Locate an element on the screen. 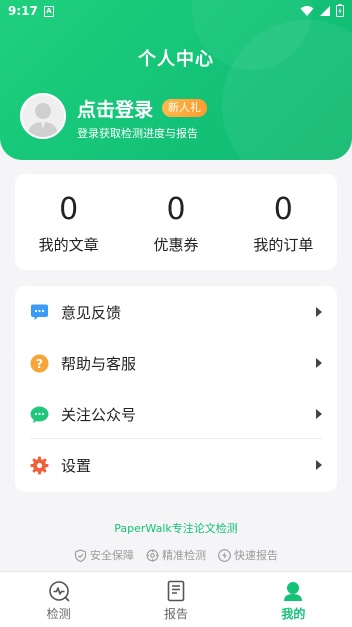 The image size is (352, 627). stat-label: 我的文章 is located at coordinates (68, 245).